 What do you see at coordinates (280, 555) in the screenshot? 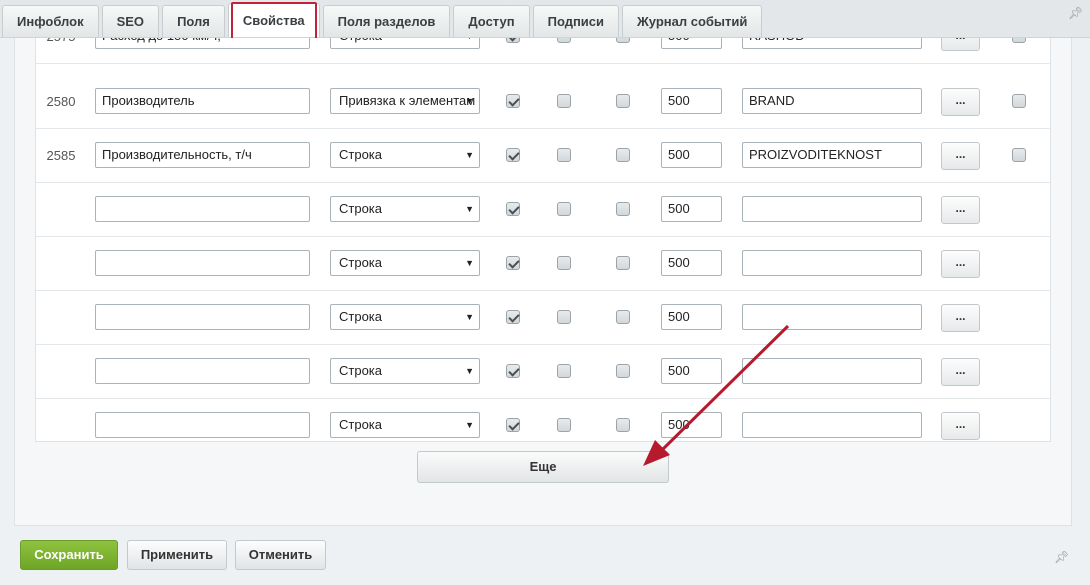
I see `cancel-button: Отменить` at bounding box center [280, 555].